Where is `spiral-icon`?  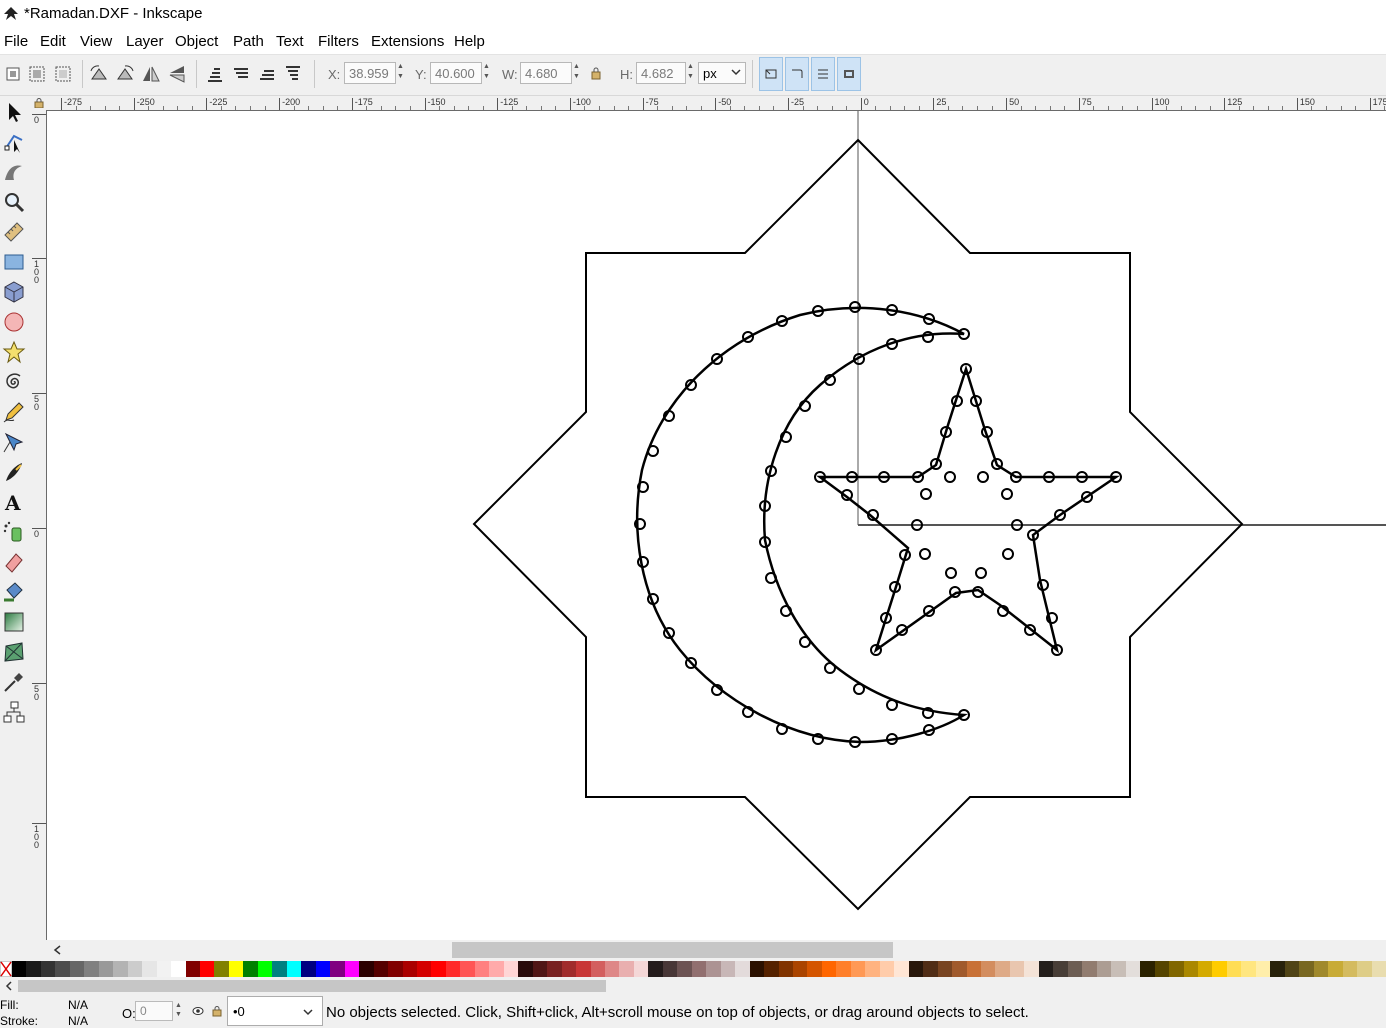 spiral-icon is located at coordinates (14, 382).